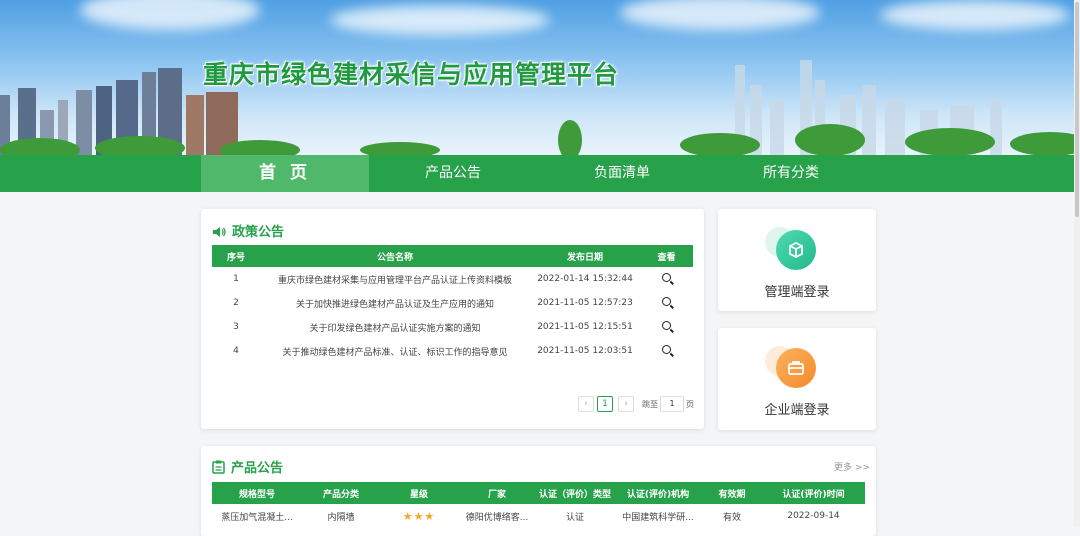 The width and height of the screenshot is (1080, 536). I want to click on main-nav: 首 页 产品公告 负面清单 所有分类, so click(540, 173).